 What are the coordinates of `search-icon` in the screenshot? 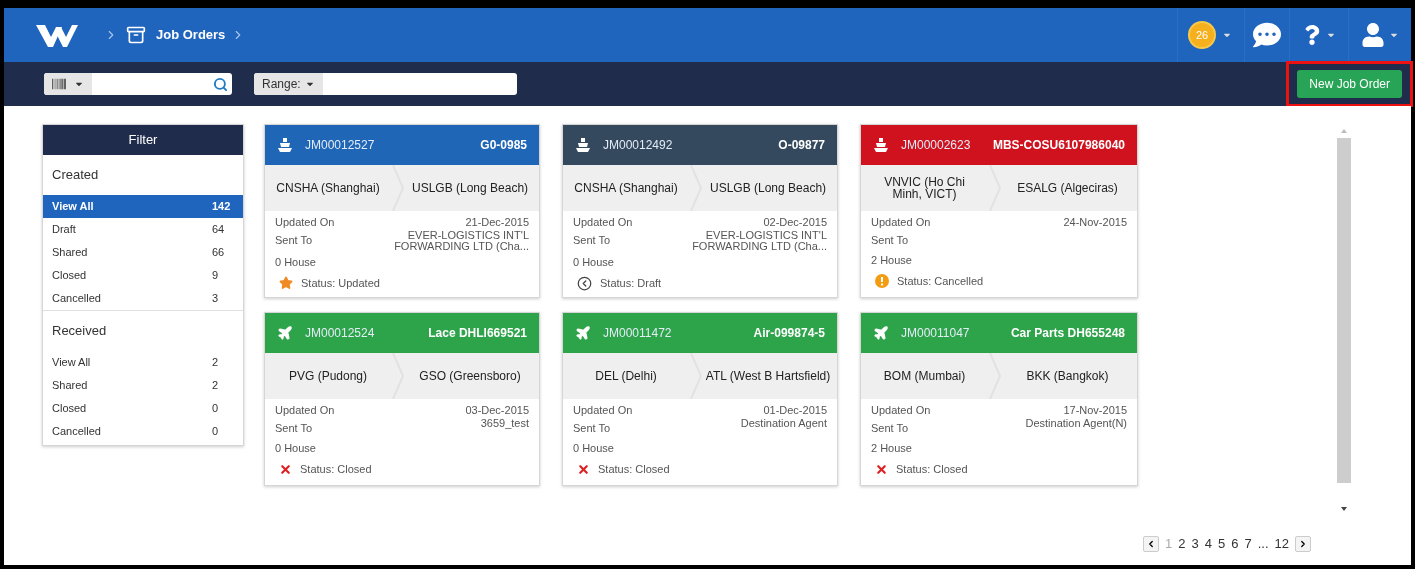 It's located at (220, 84).